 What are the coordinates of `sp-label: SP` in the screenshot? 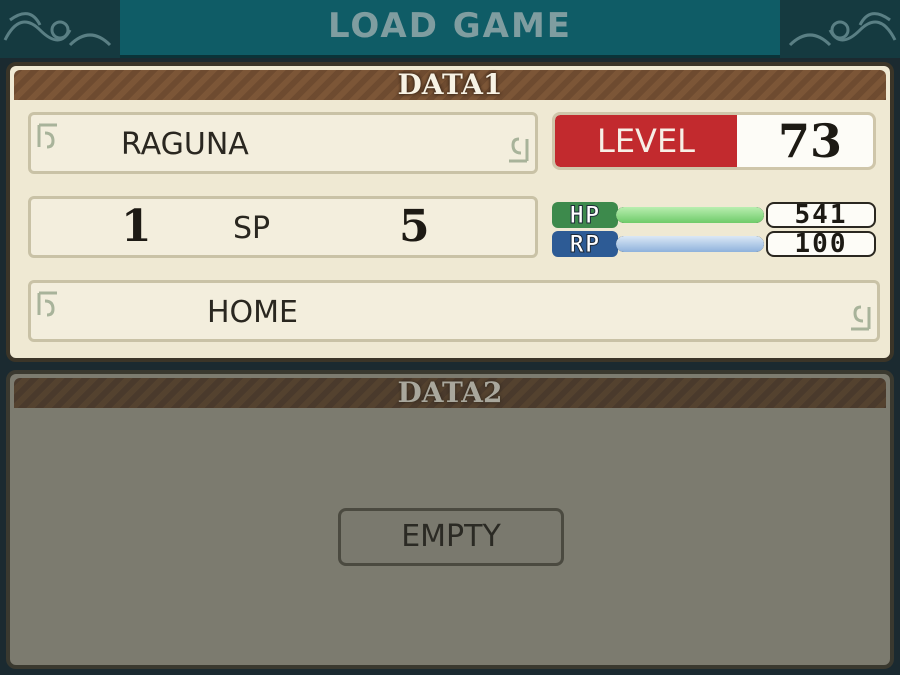 It's located at (252, 228).